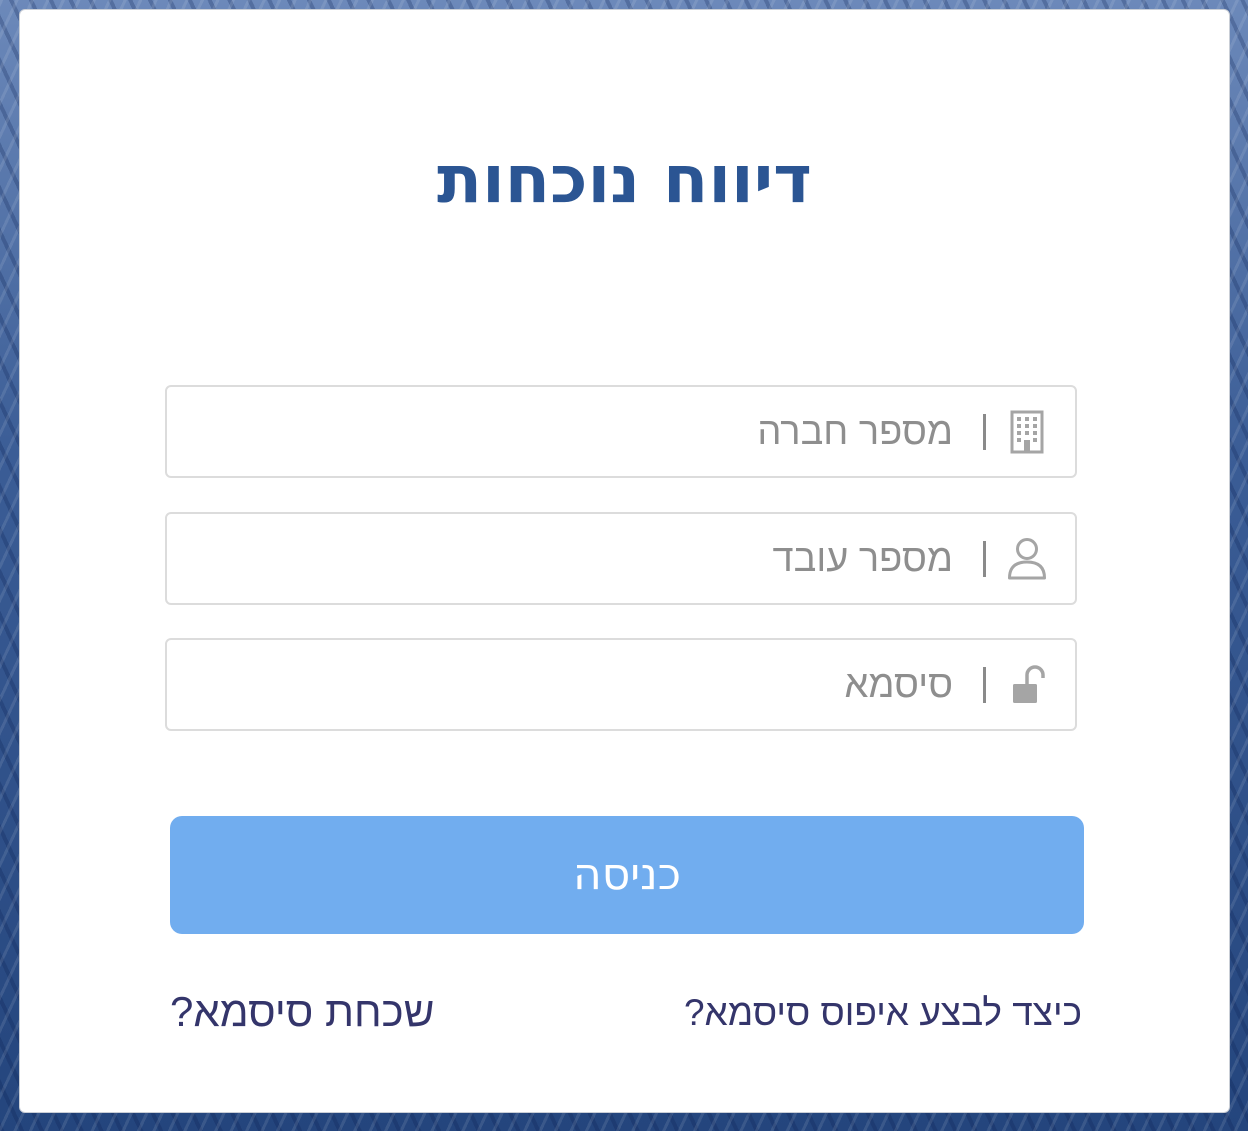  I want to click on building-icon, so click(1027, 432).